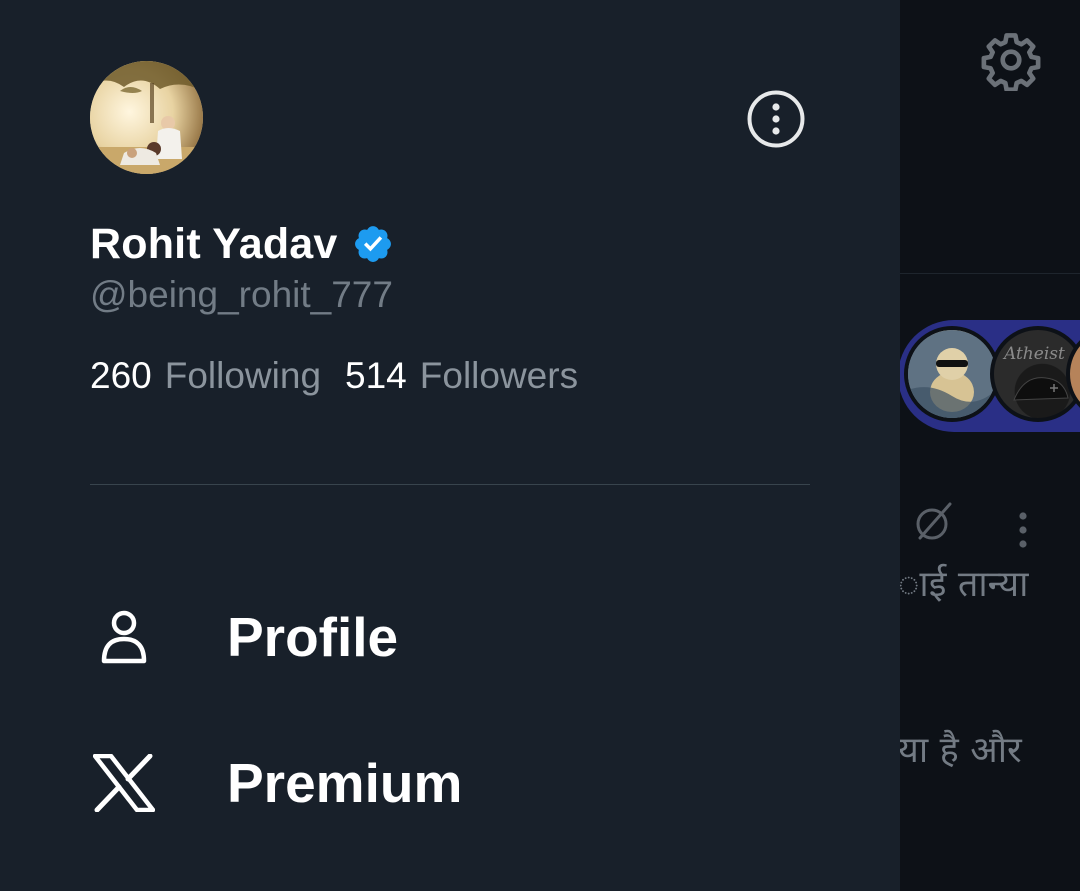 The image size is (1080, 891). Describe the element at coordinates (124, 783) in the screenshot. I see `x-logo-icon` at that location.